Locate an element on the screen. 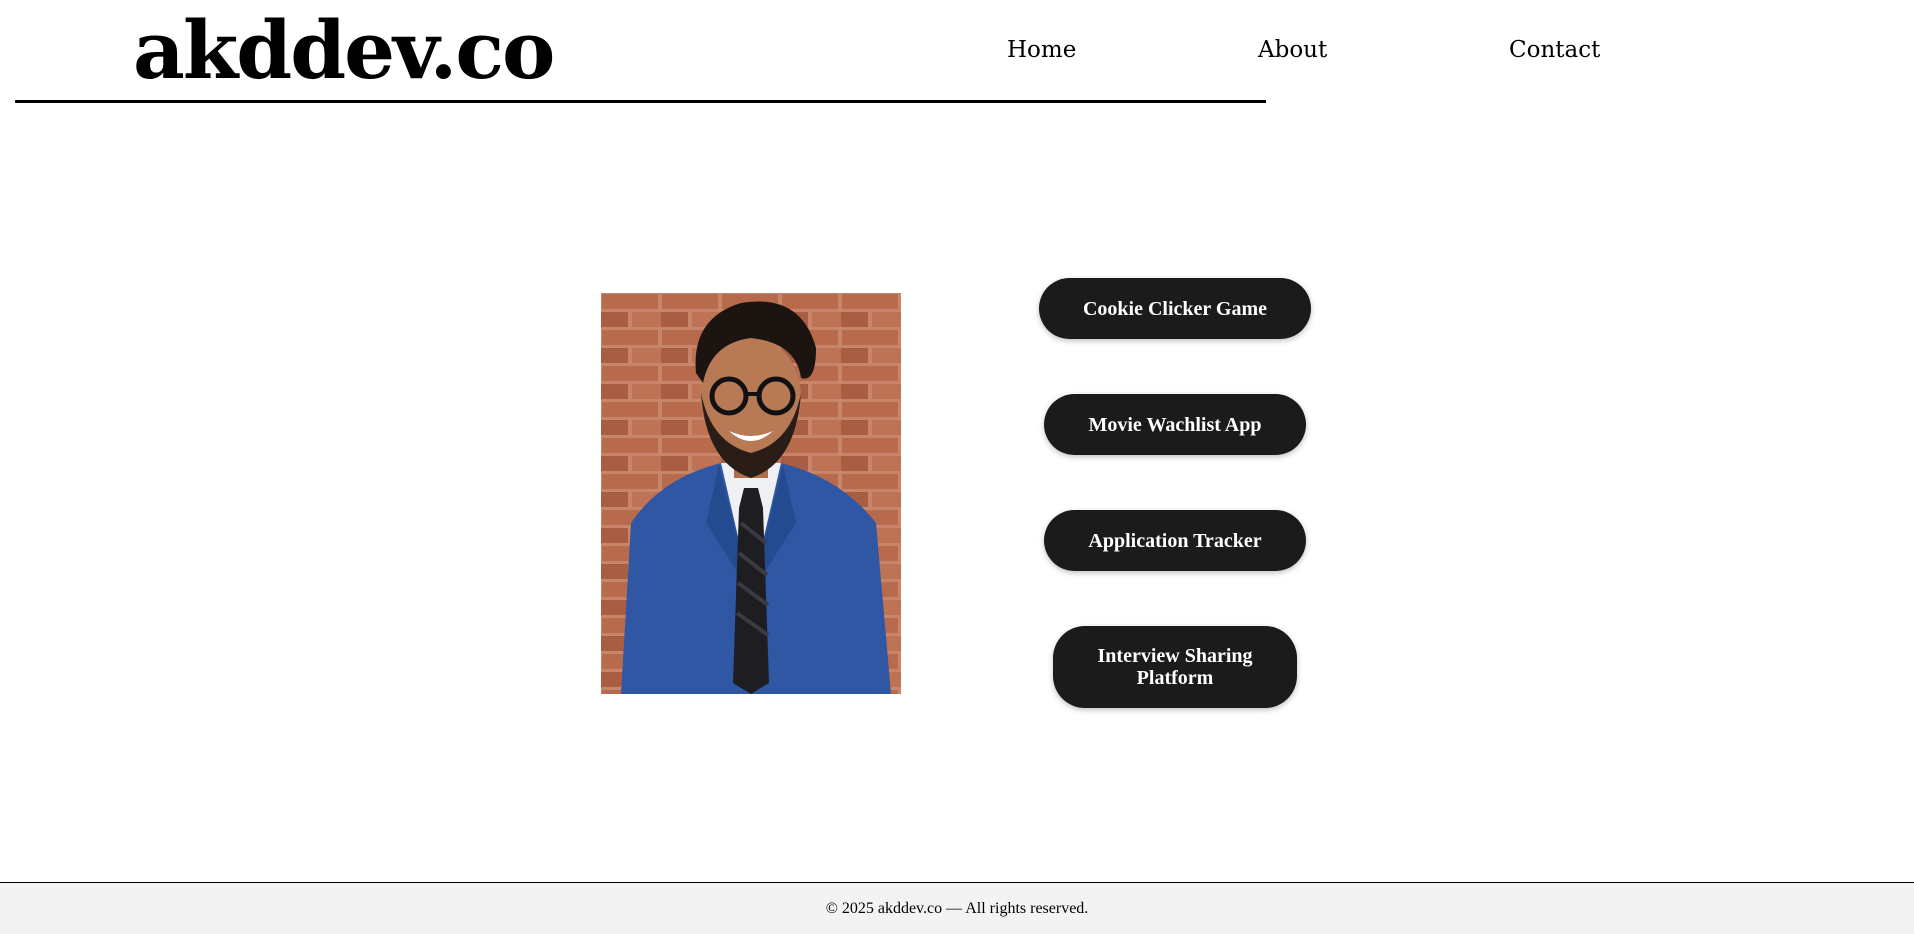 Image resolution: width=1914 pixels, height=934 pixels. header-divider is located at coordinates (640, 101).